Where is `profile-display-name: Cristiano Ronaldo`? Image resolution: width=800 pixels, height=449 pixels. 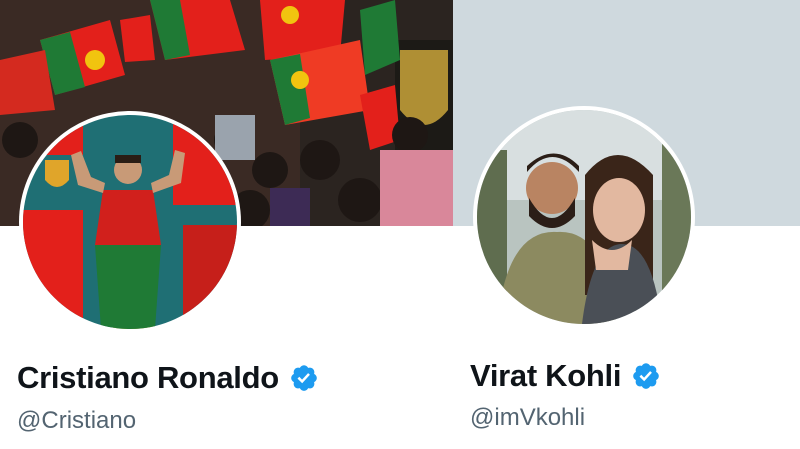
profile-display-name: Cristiano Ronaldo is located at coordinates (148, 377).